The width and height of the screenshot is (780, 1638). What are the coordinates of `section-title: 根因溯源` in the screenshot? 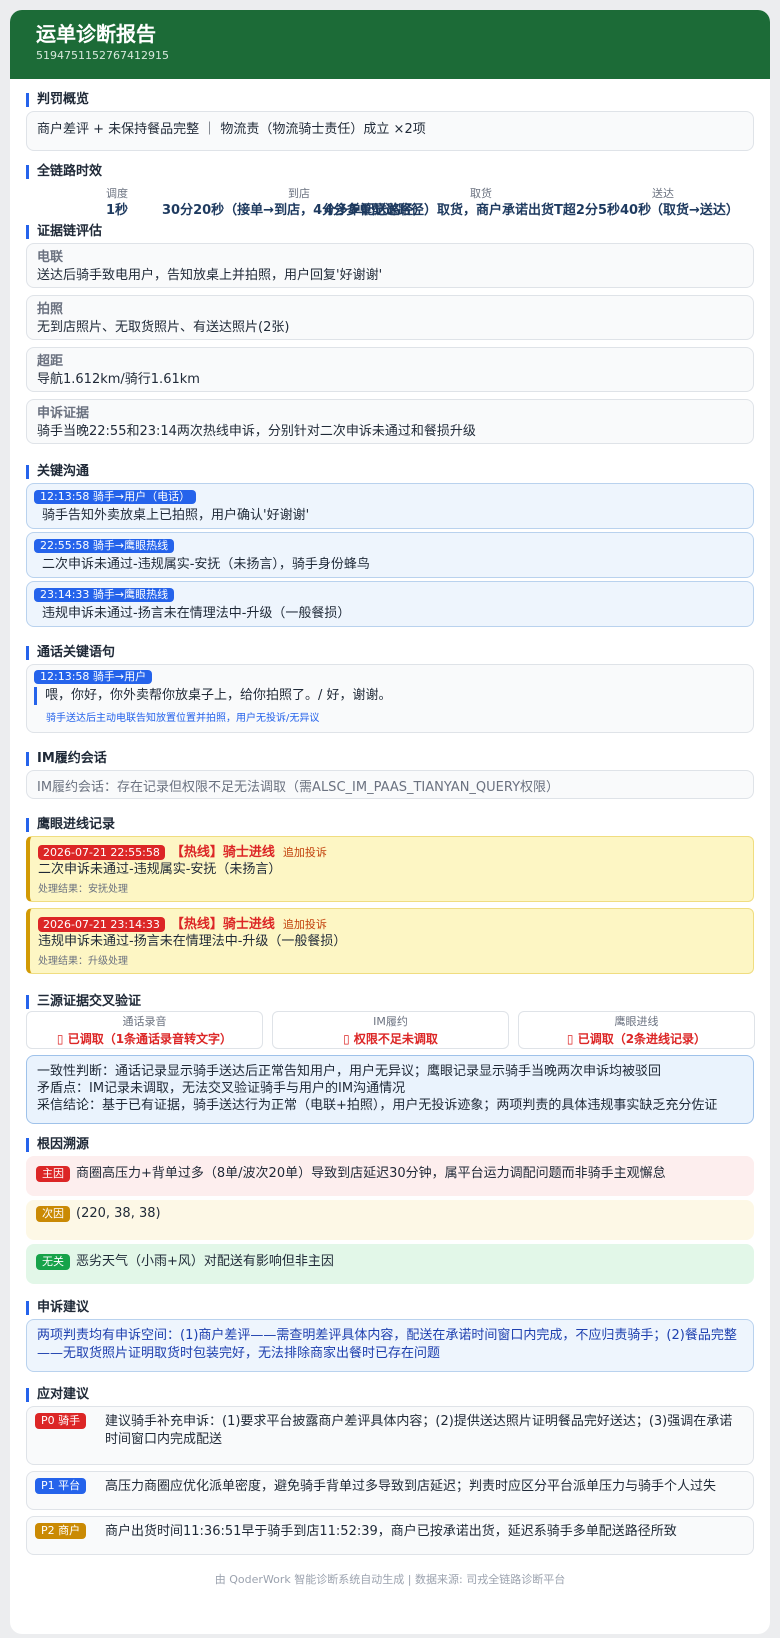 It's located at (390, 1145).